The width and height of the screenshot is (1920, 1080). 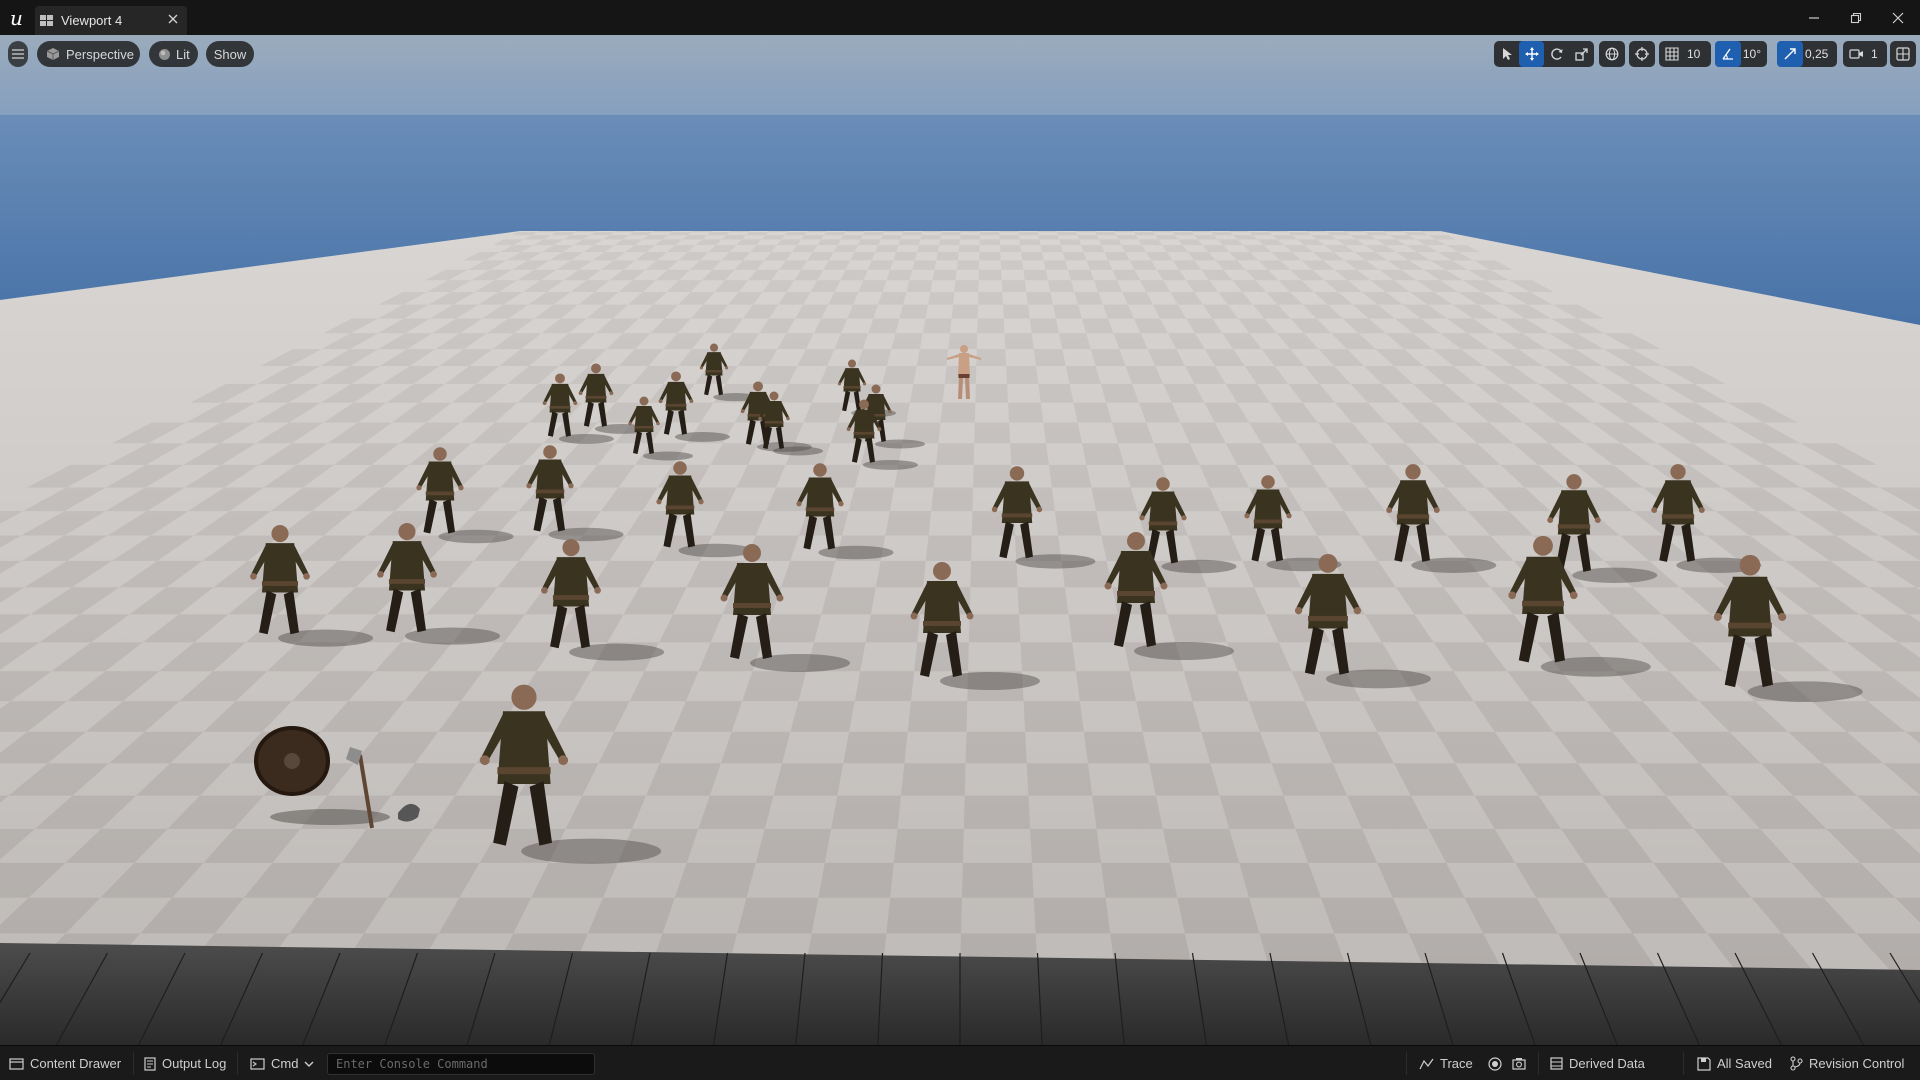 I want to click on viewport-layout-button, so click(x=1903, y=54).